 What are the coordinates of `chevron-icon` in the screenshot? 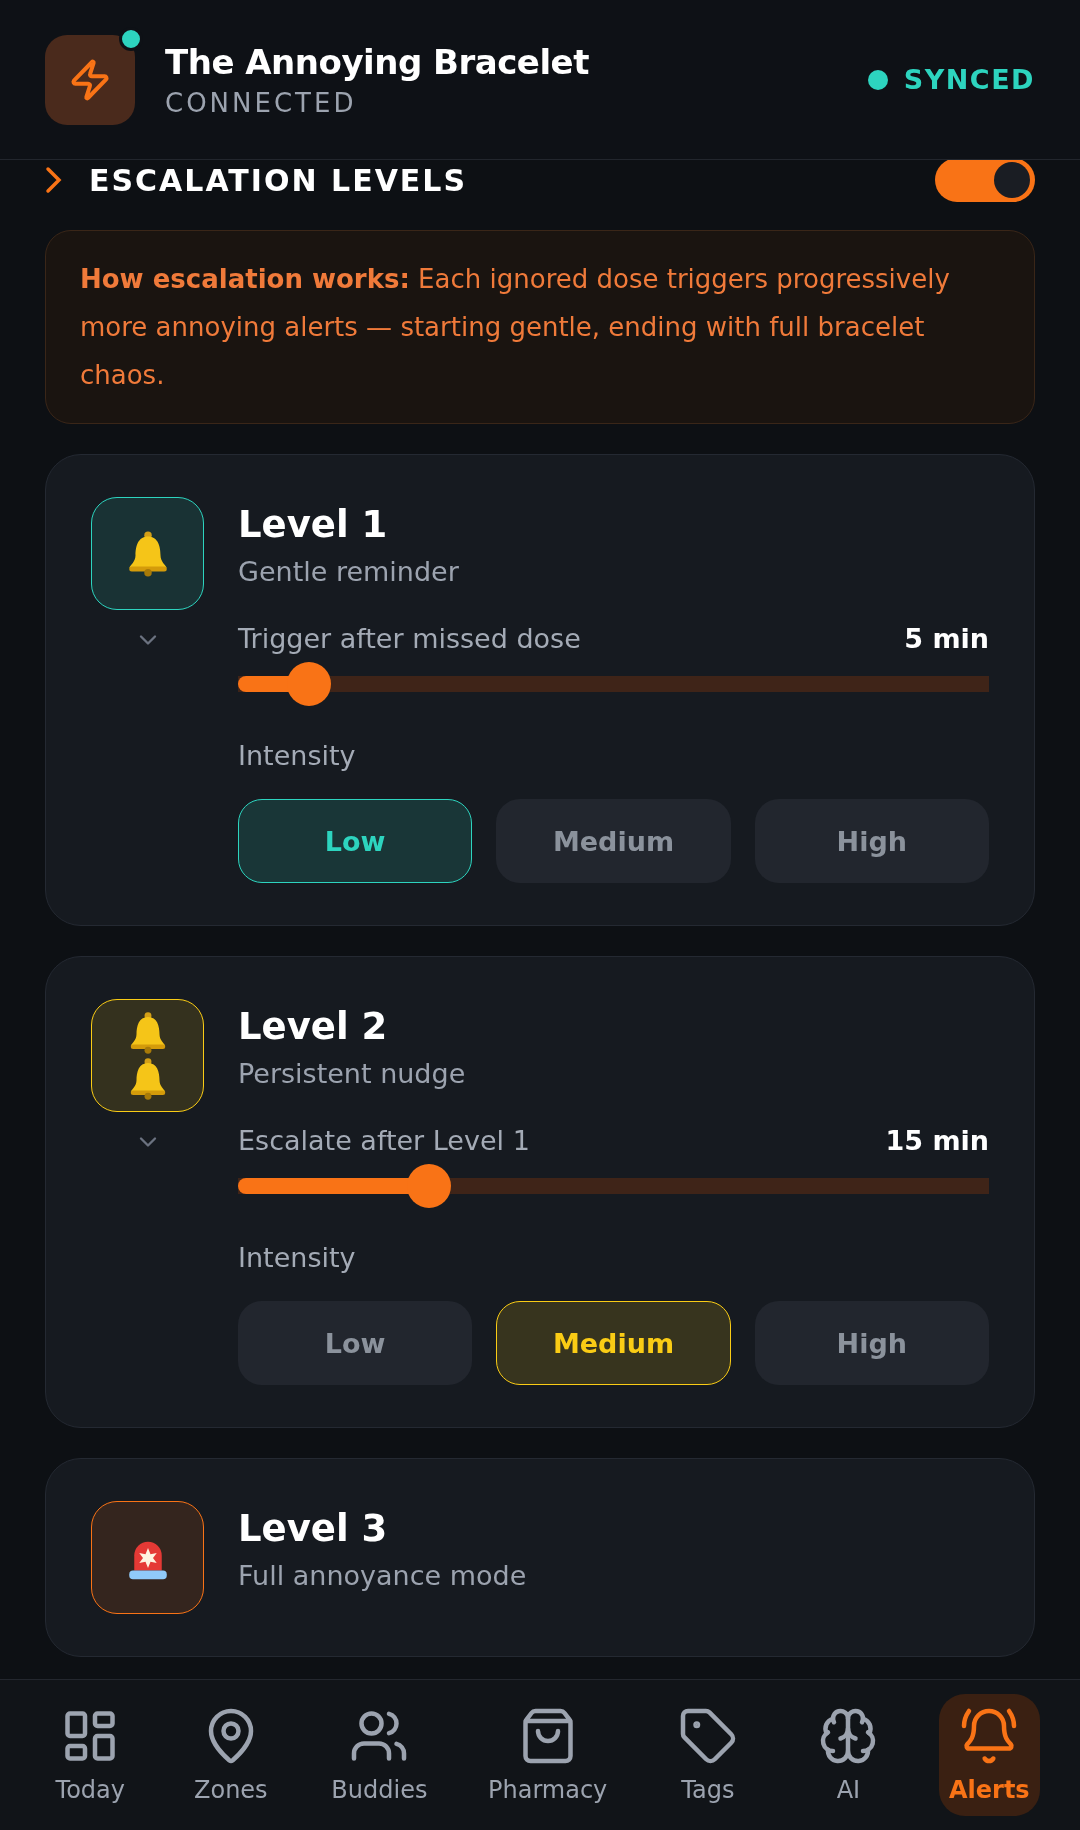 It's located at (54, 180).